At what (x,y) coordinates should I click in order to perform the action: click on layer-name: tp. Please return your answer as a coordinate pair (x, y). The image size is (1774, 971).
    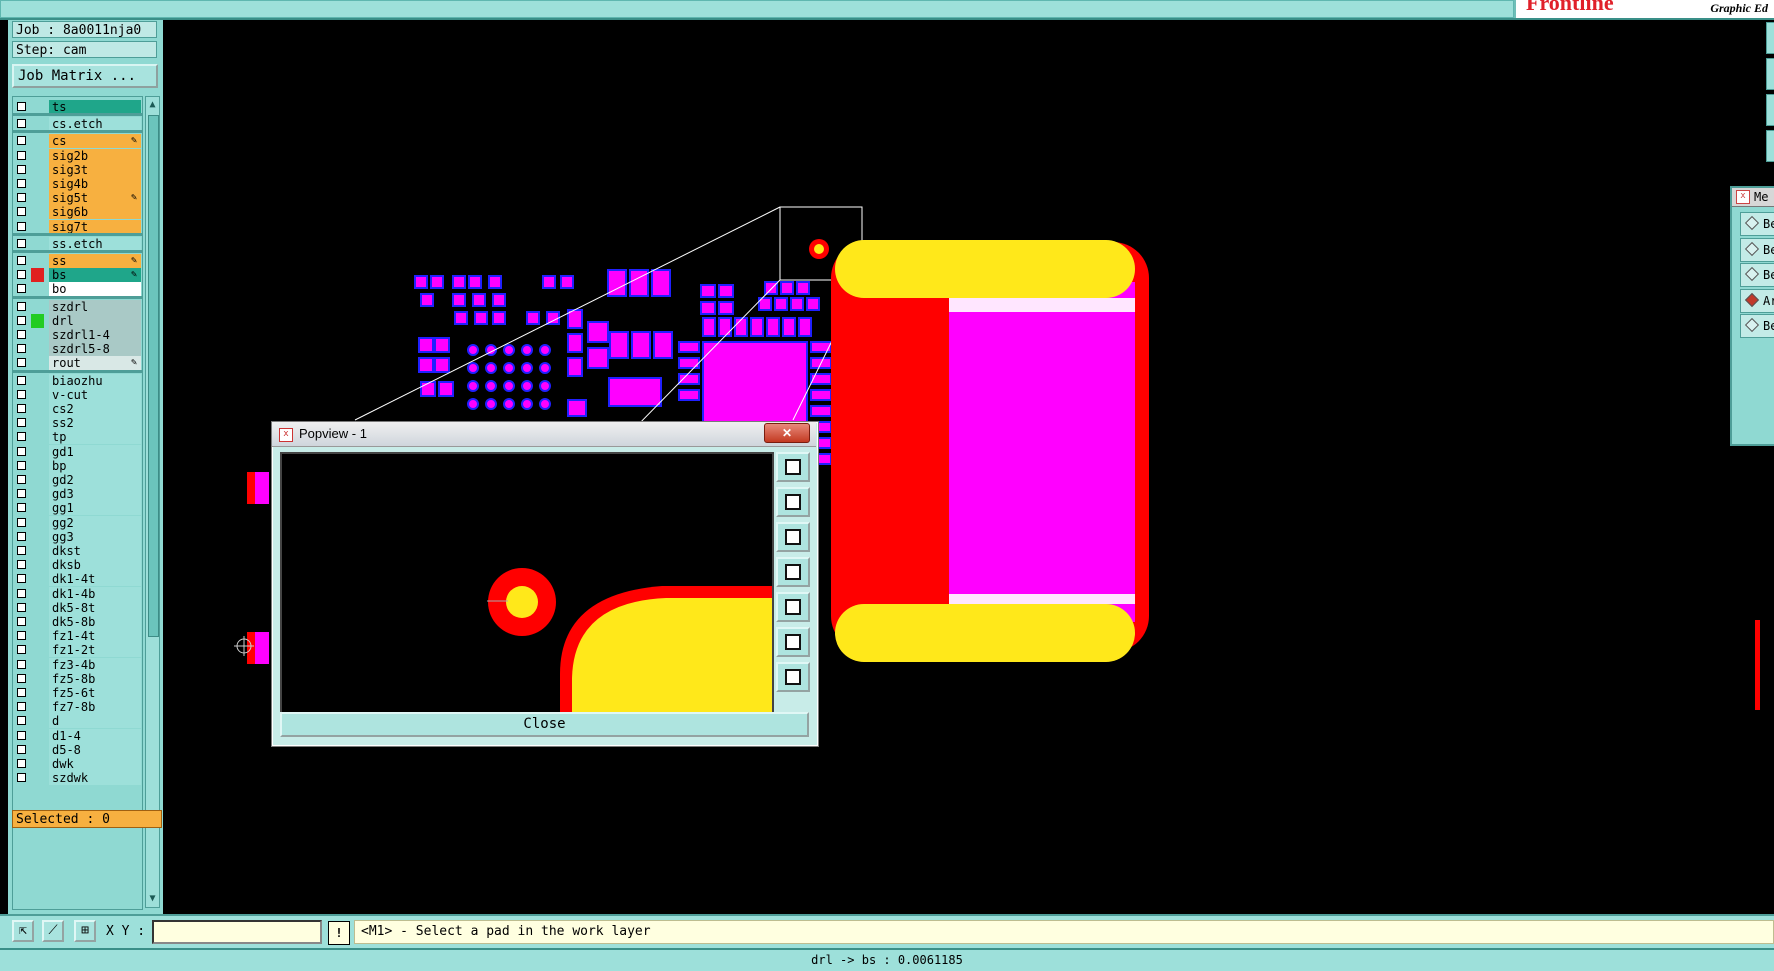
    Looking at the image, I should click on (95, 437).